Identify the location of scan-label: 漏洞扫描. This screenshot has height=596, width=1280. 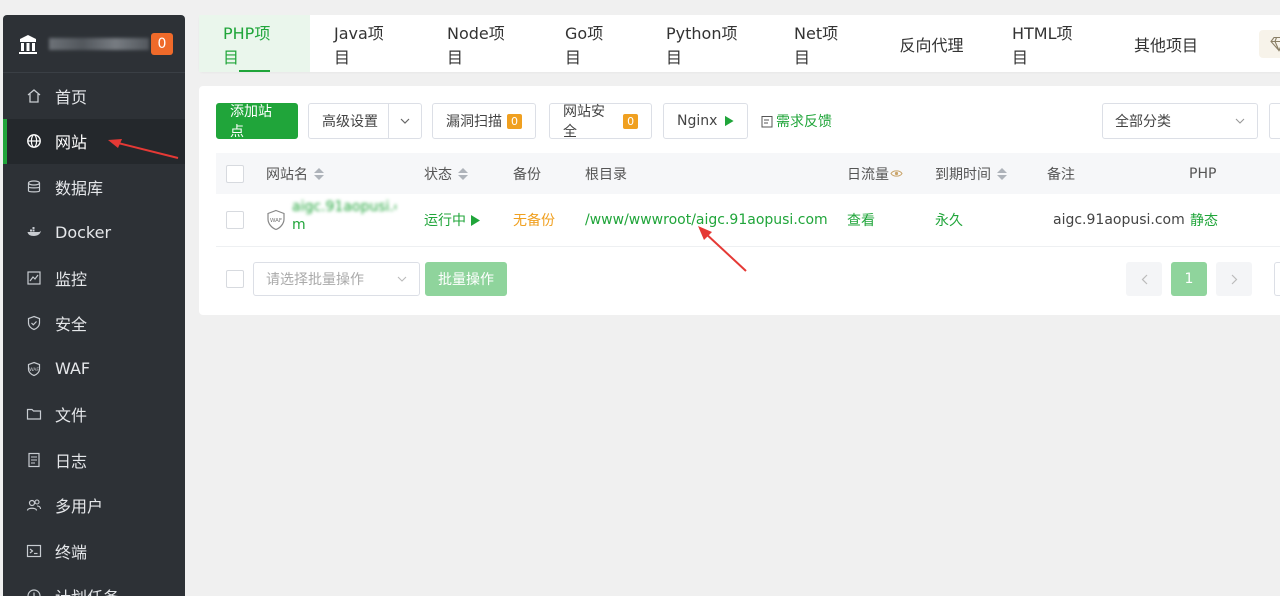
(474, 122).